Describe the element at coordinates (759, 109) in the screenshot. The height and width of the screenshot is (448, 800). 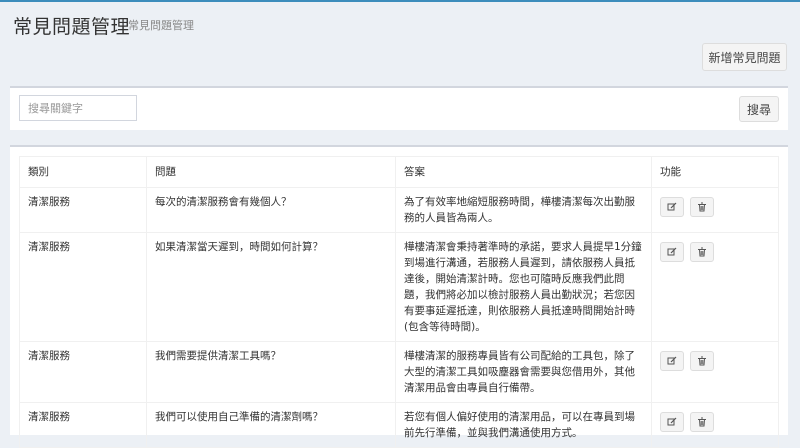
I see `search-button: 搜尋` at that location.